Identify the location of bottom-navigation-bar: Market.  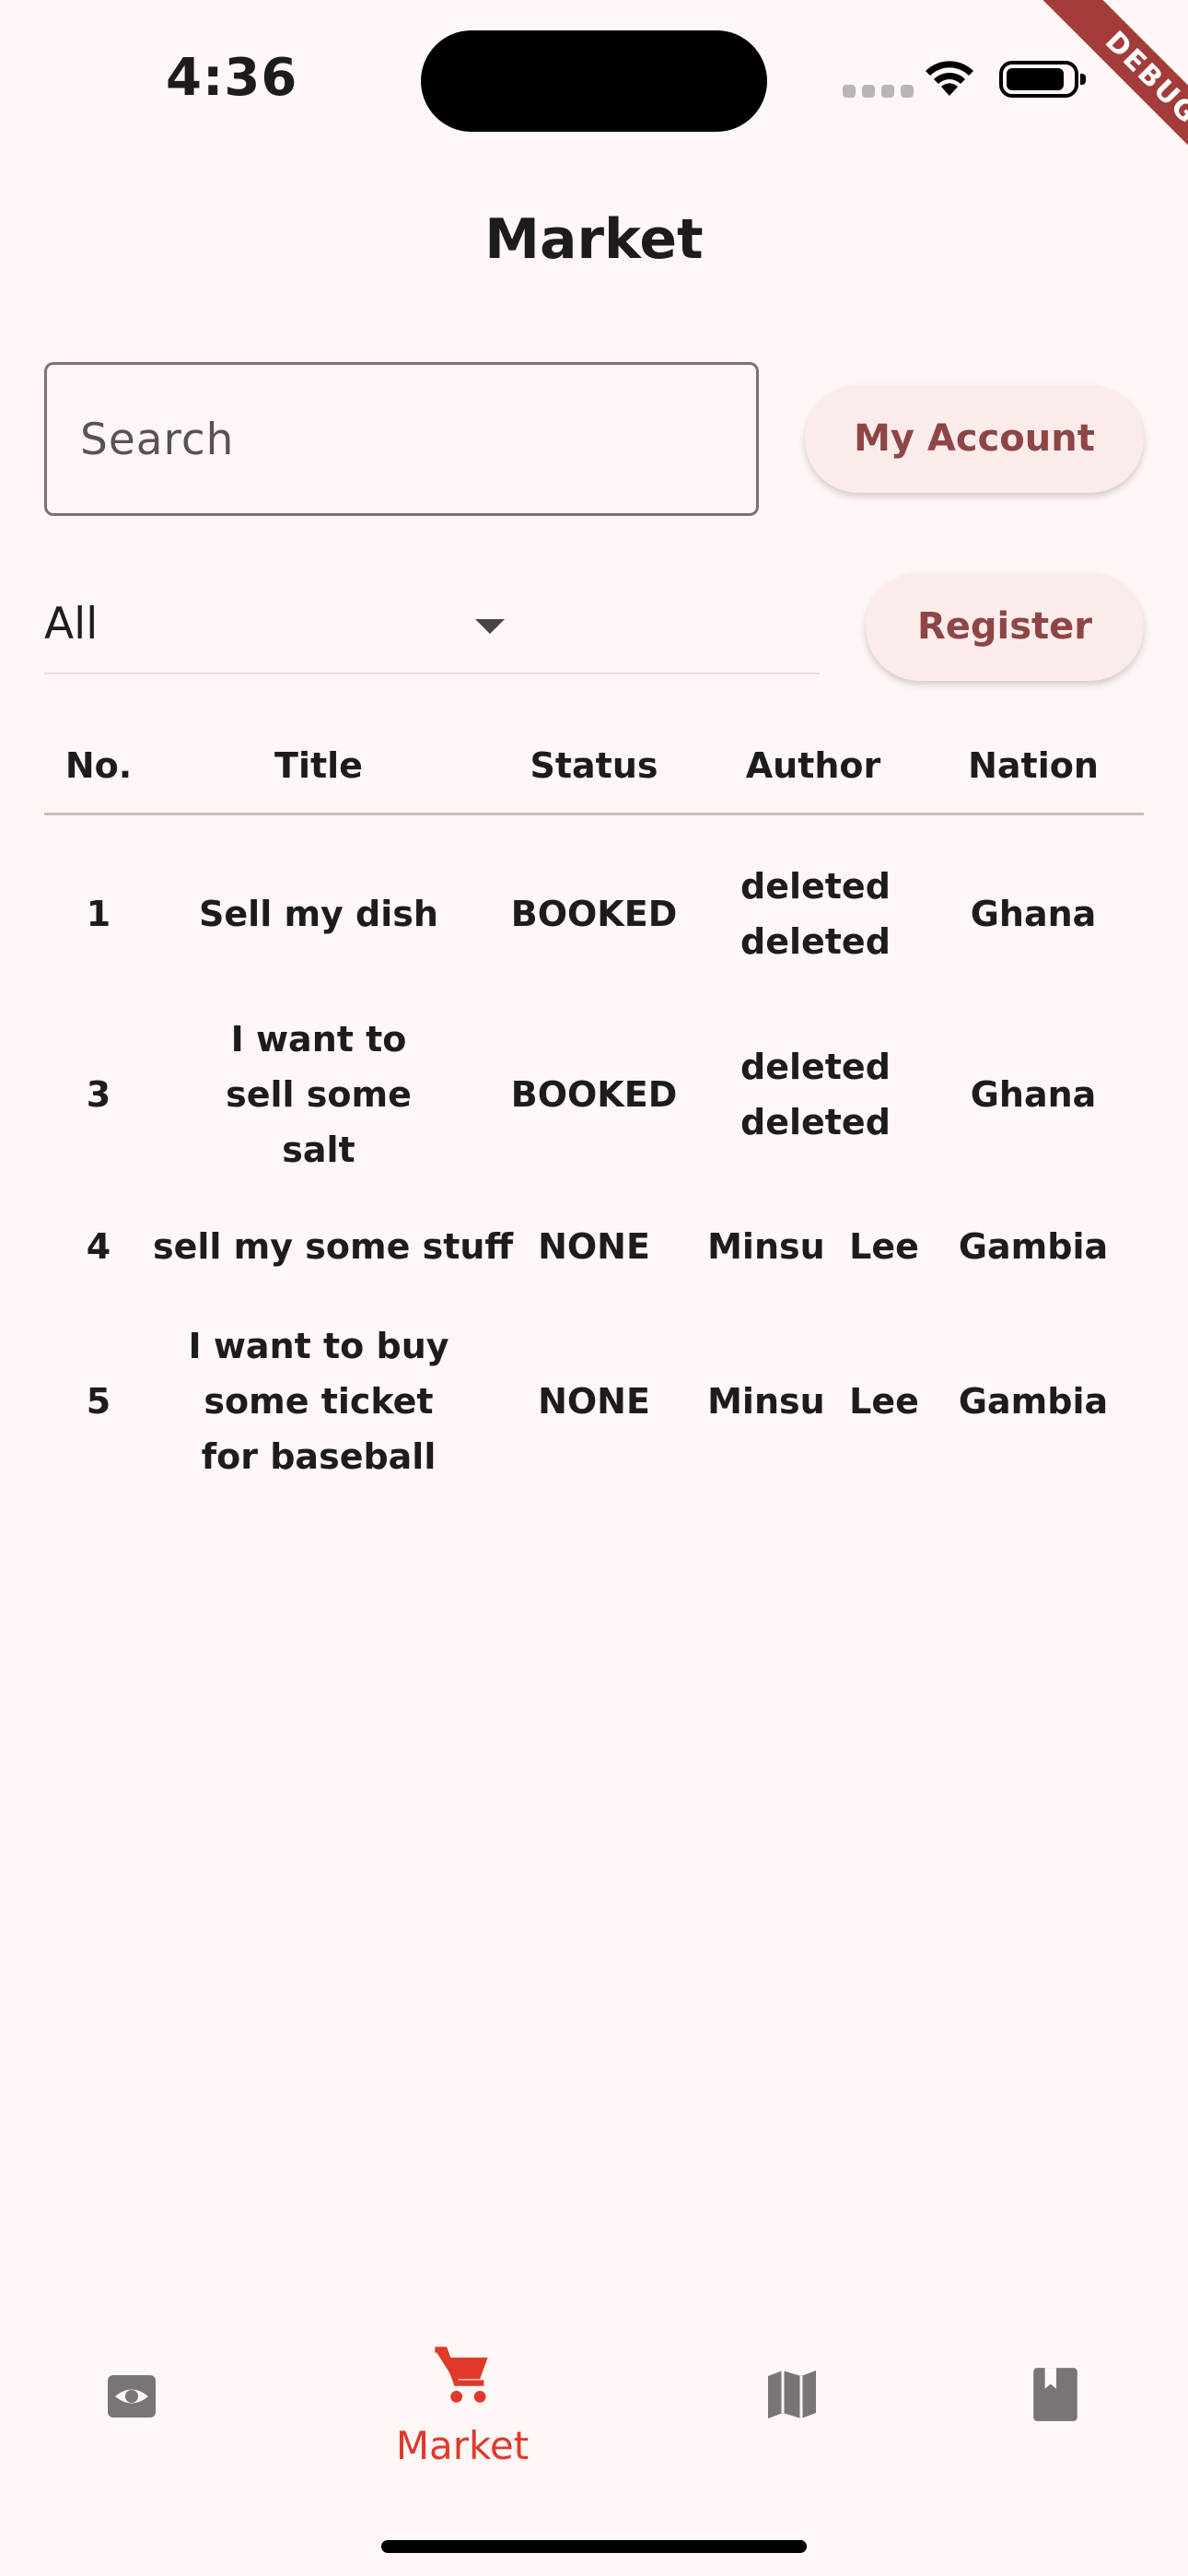
(594, 2395).